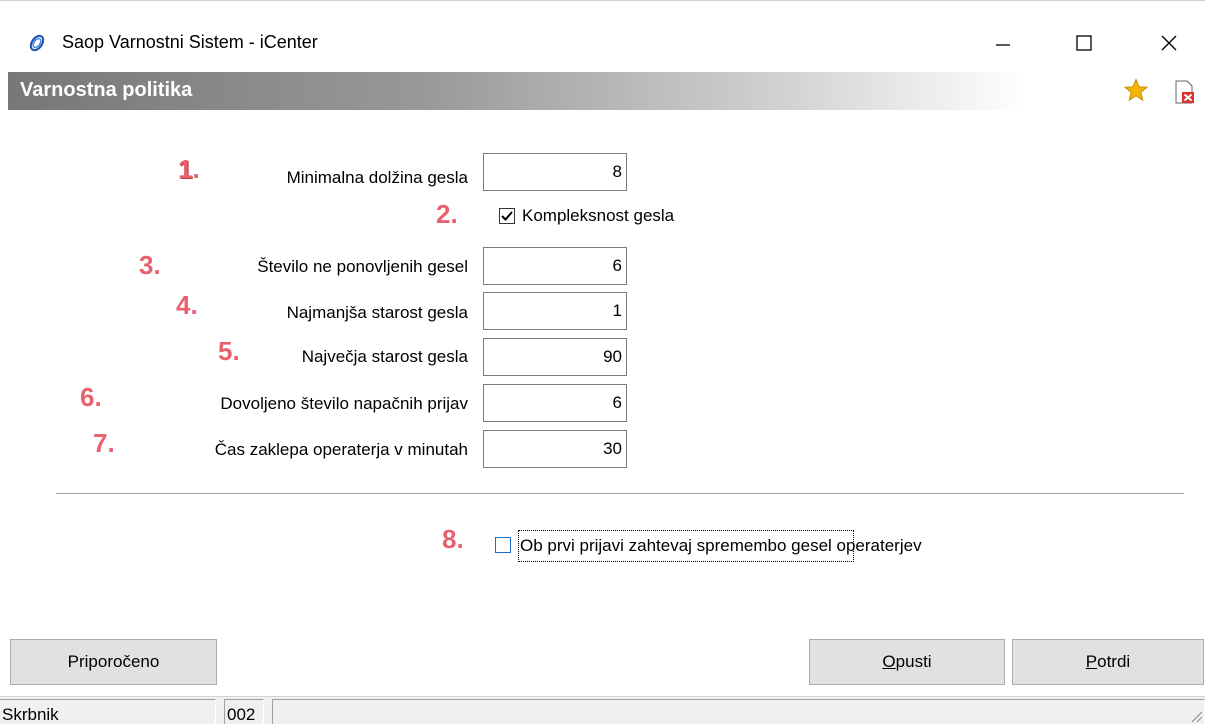 This screenshot has width=1205, height=724. Describe the element at coordinates (602, 35) in the screenshot. I see `window-titlebar: Saop Varnostni Sistem - iCenter` at that location.